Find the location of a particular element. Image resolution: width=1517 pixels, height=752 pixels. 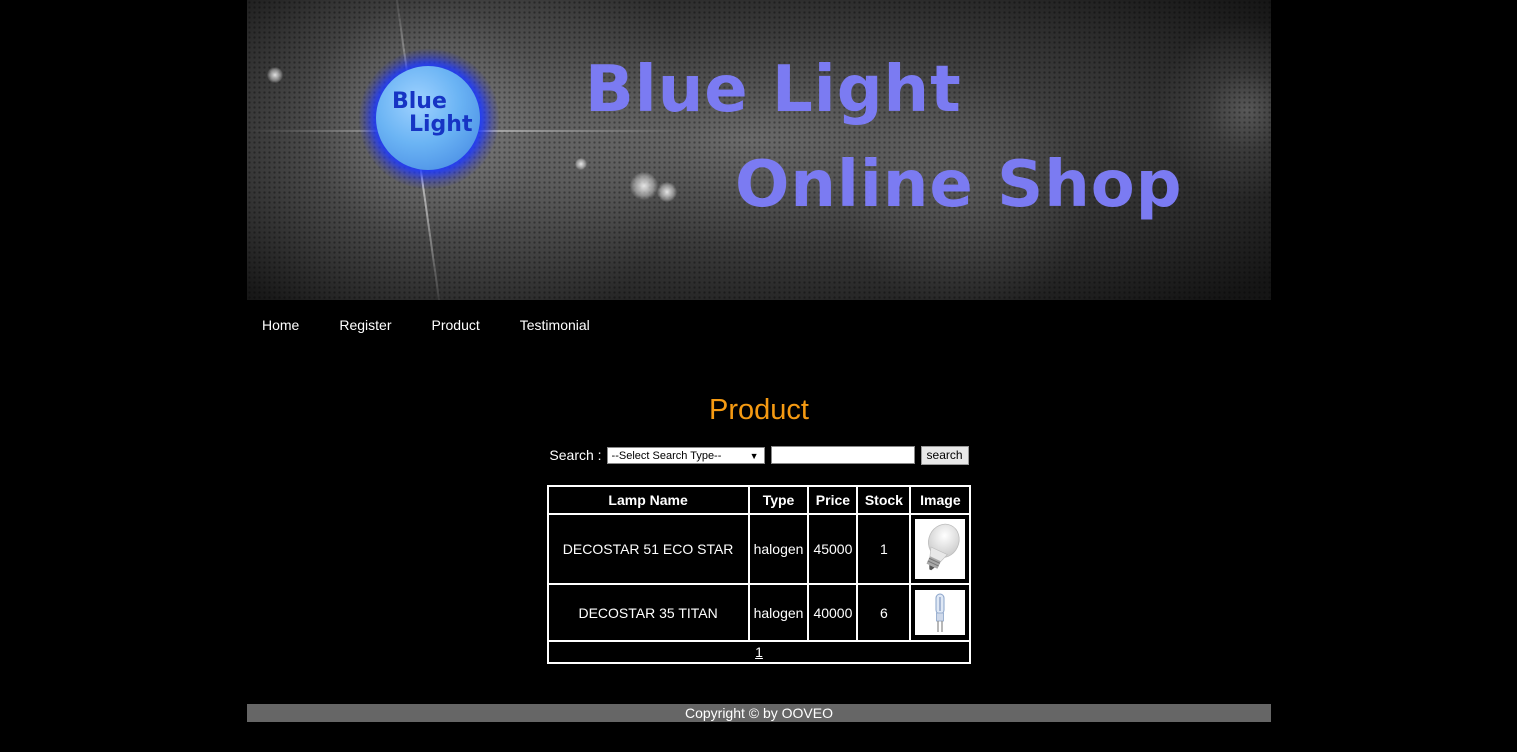

logo-text-line2: Light is located at coordinates (441, 124).